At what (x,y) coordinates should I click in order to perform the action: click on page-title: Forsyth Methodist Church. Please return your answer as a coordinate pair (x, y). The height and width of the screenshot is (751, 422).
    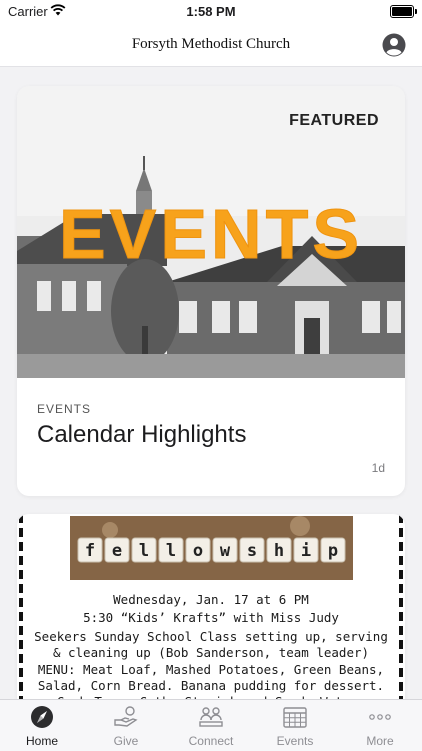
    Looking at the image, I should click on (211, 44).